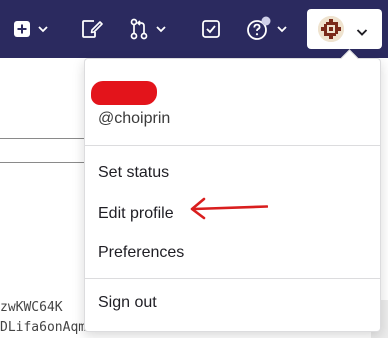 This screenshot has width=388, height=338. I want to click on background-text: DLifa6onAqmvkKoFYsc, so click(43, 327).